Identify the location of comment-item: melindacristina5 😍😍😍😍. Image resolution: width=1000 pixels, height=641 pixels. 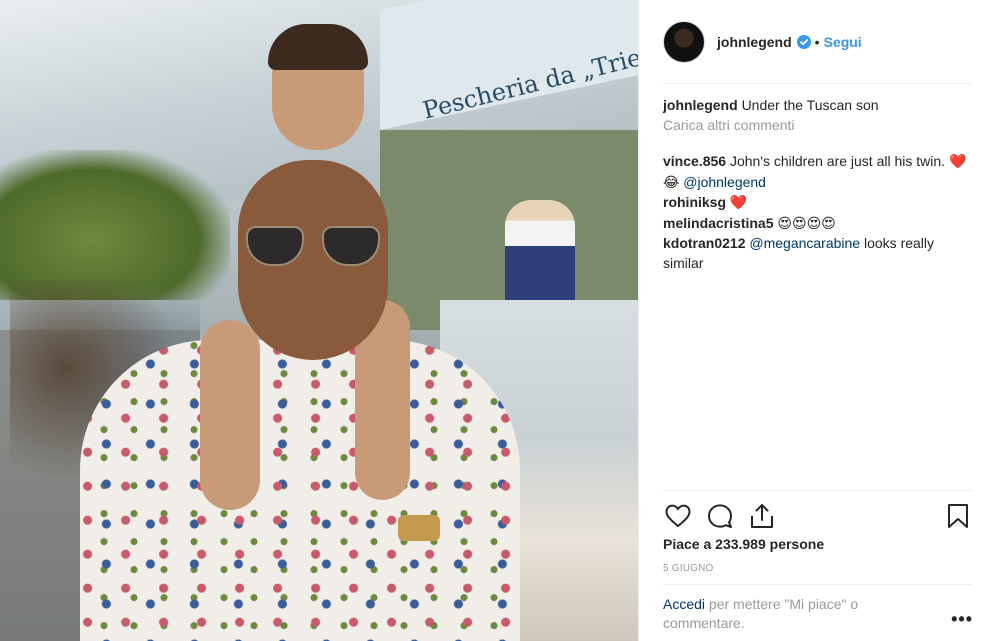
(818, 224).